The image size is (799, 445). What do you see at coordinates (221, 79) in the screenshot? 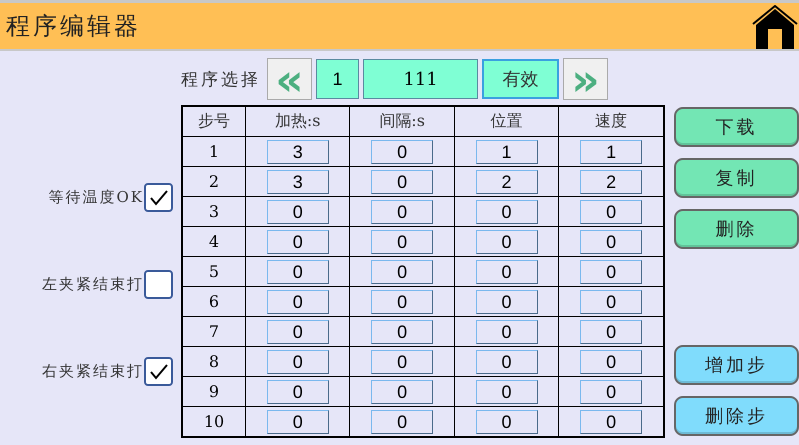
I see `program-select-label: 程序选择` at bounding box center [221, 79].